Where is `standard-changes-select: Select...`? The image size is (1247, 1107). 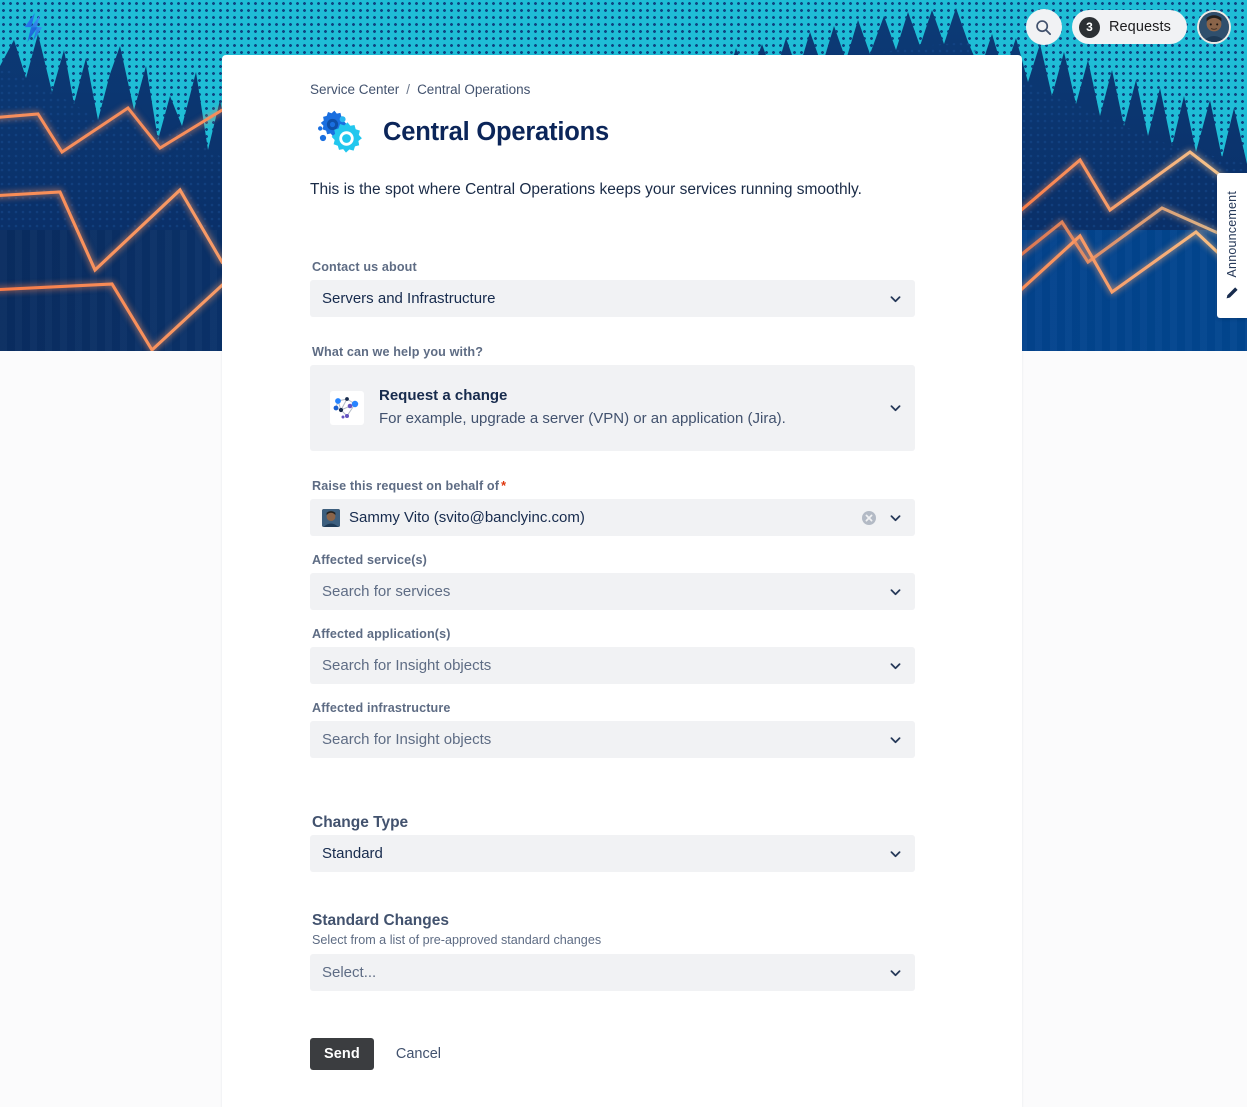
standard-changes-select: Select... is located at coordinates (612, 973).